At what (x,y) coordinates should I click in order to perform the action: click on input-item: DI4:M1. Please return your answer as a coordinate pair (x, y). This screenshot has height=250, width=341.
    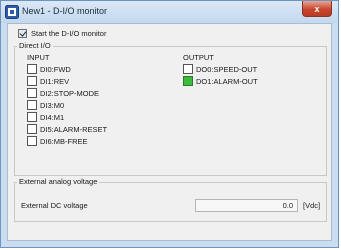
    Looking at the image, I should click on (45, 117).